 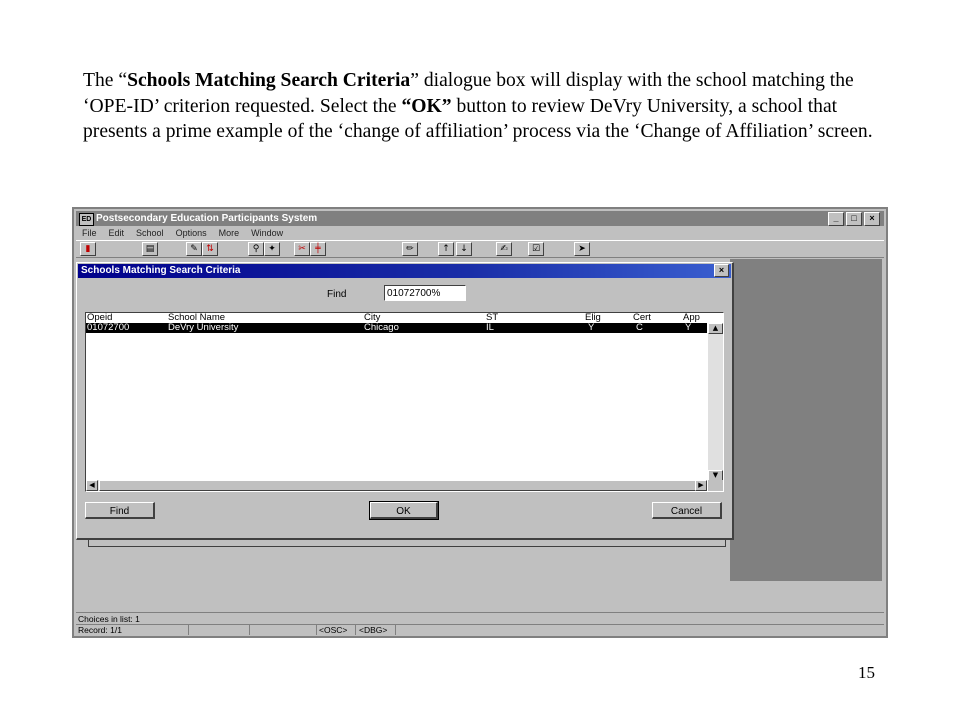 I want to click on record-indicator: Record: 1/1, so click(x=132, y=630).